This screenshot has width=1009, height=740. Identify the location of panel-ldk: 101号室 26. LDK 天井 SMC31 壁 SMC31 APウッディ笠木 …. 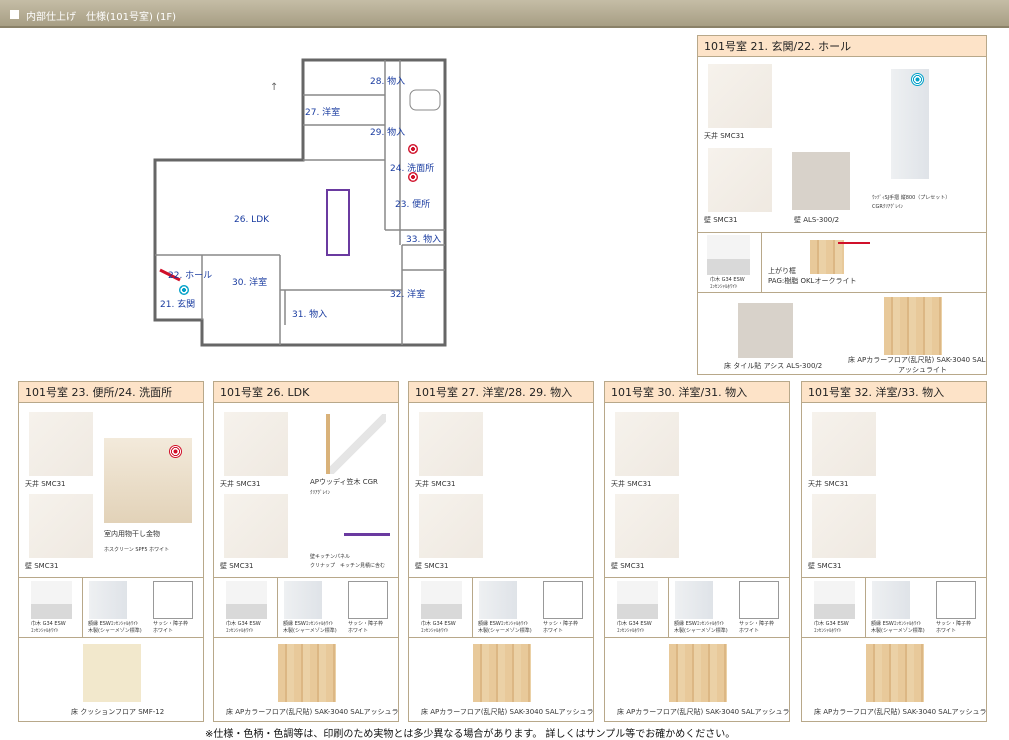
(306, 551).